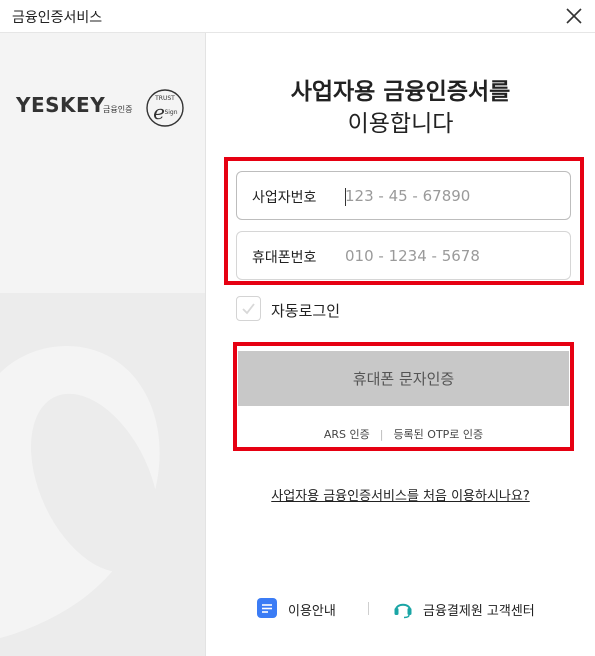 This screenshot has width=595, height=656. What do you see at coordinates (118, 109) in the screenshot?
I see `brand-sub-label: 금융인증` at bounding box center [118, 109].